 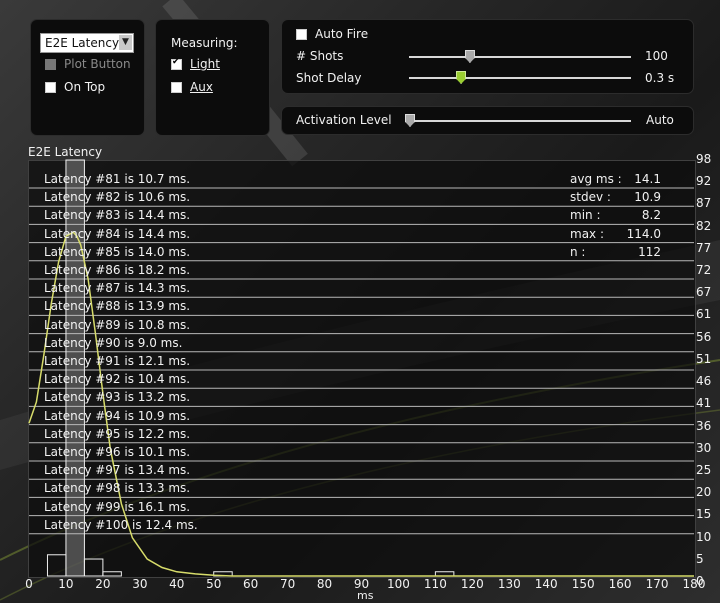 I want to click on latency-line: Latency #85 is 14.0 ms., so click(x=117, y=251).